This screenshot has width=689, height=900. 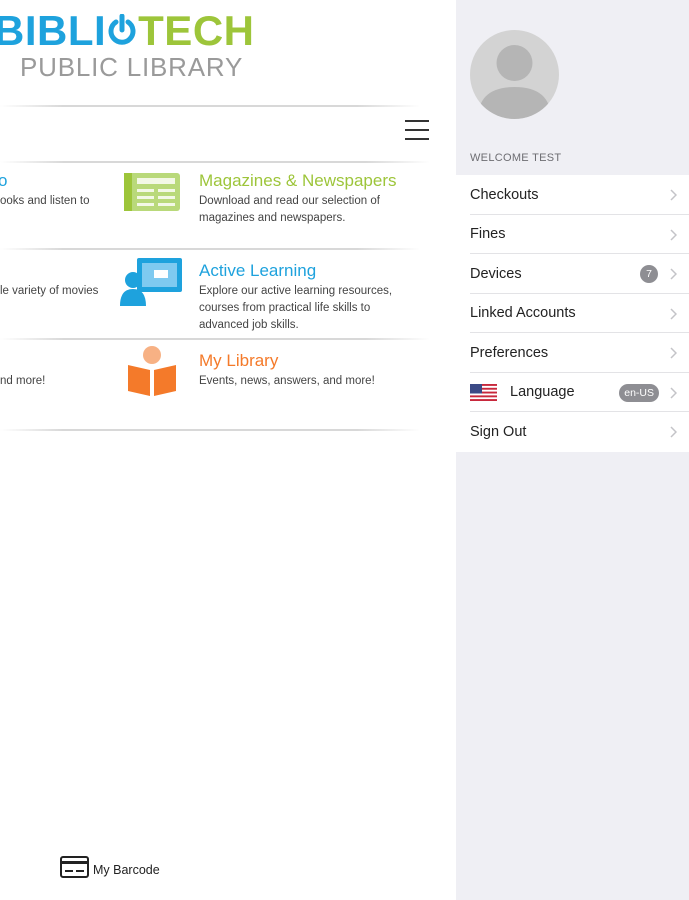 I want to click on menu-item-linked-accounts: Linked Accounts, so click(x=572, y=314).